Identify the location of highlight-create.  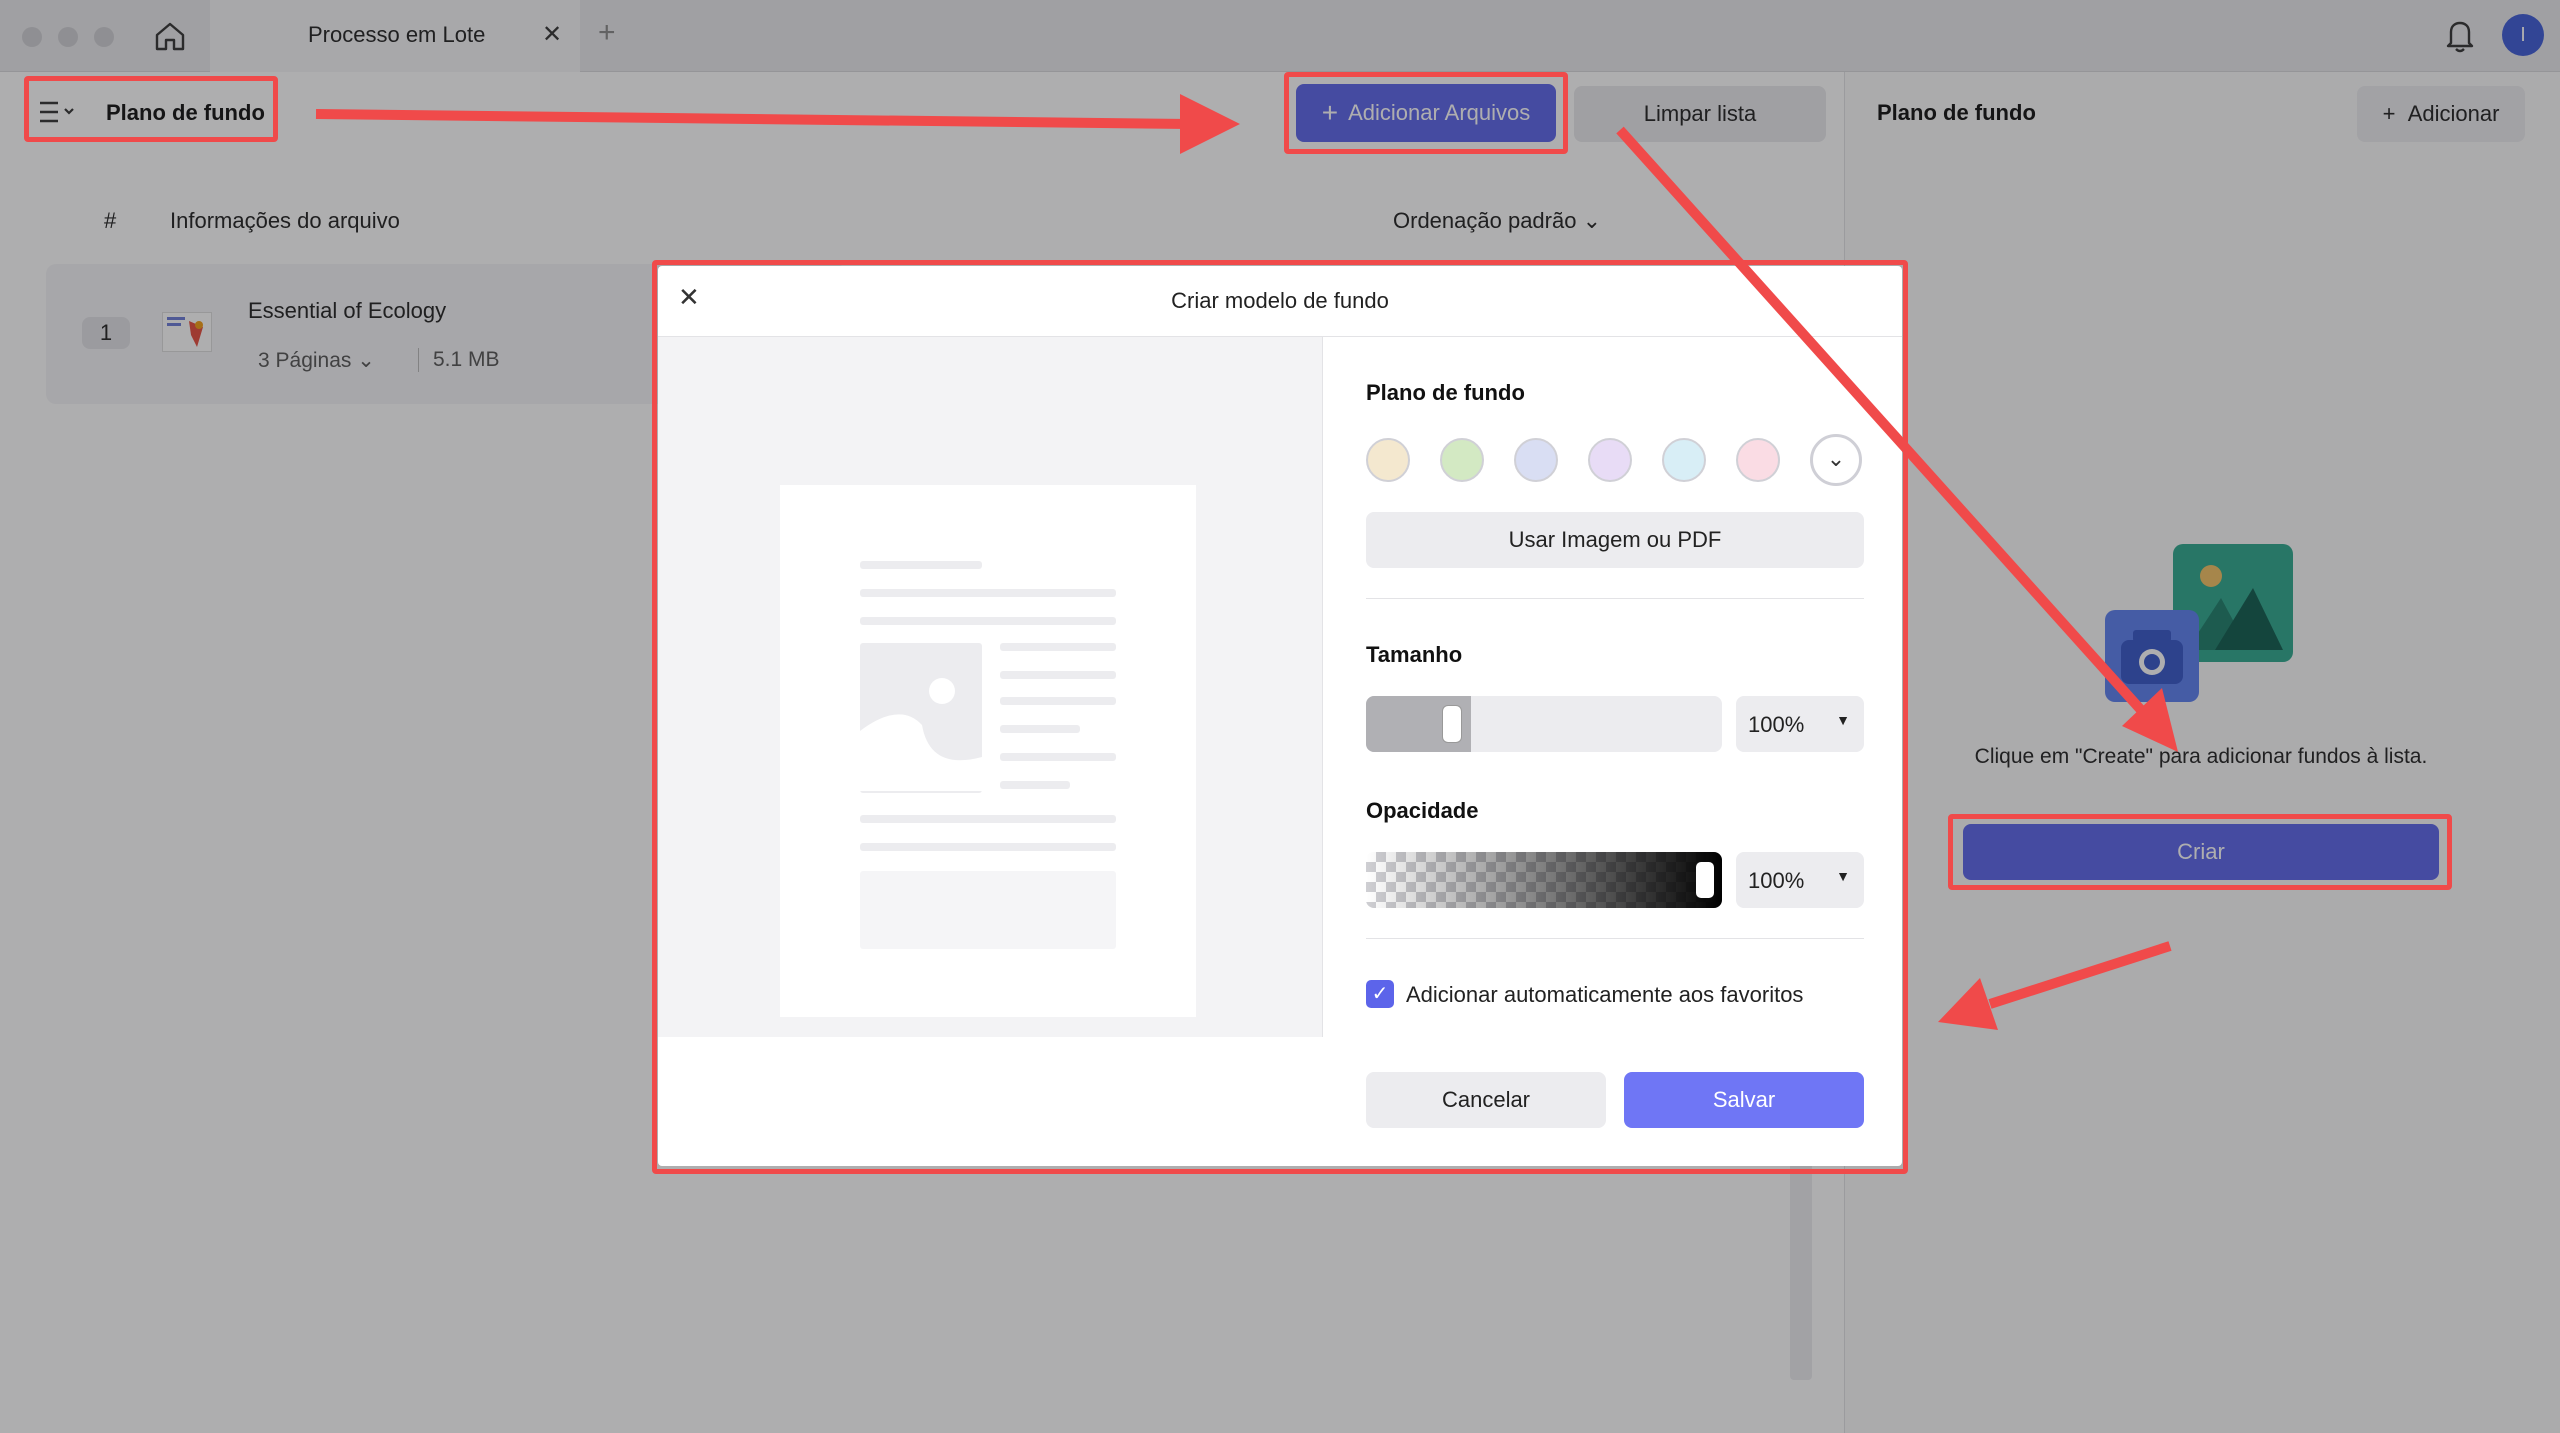
(2200, 852).